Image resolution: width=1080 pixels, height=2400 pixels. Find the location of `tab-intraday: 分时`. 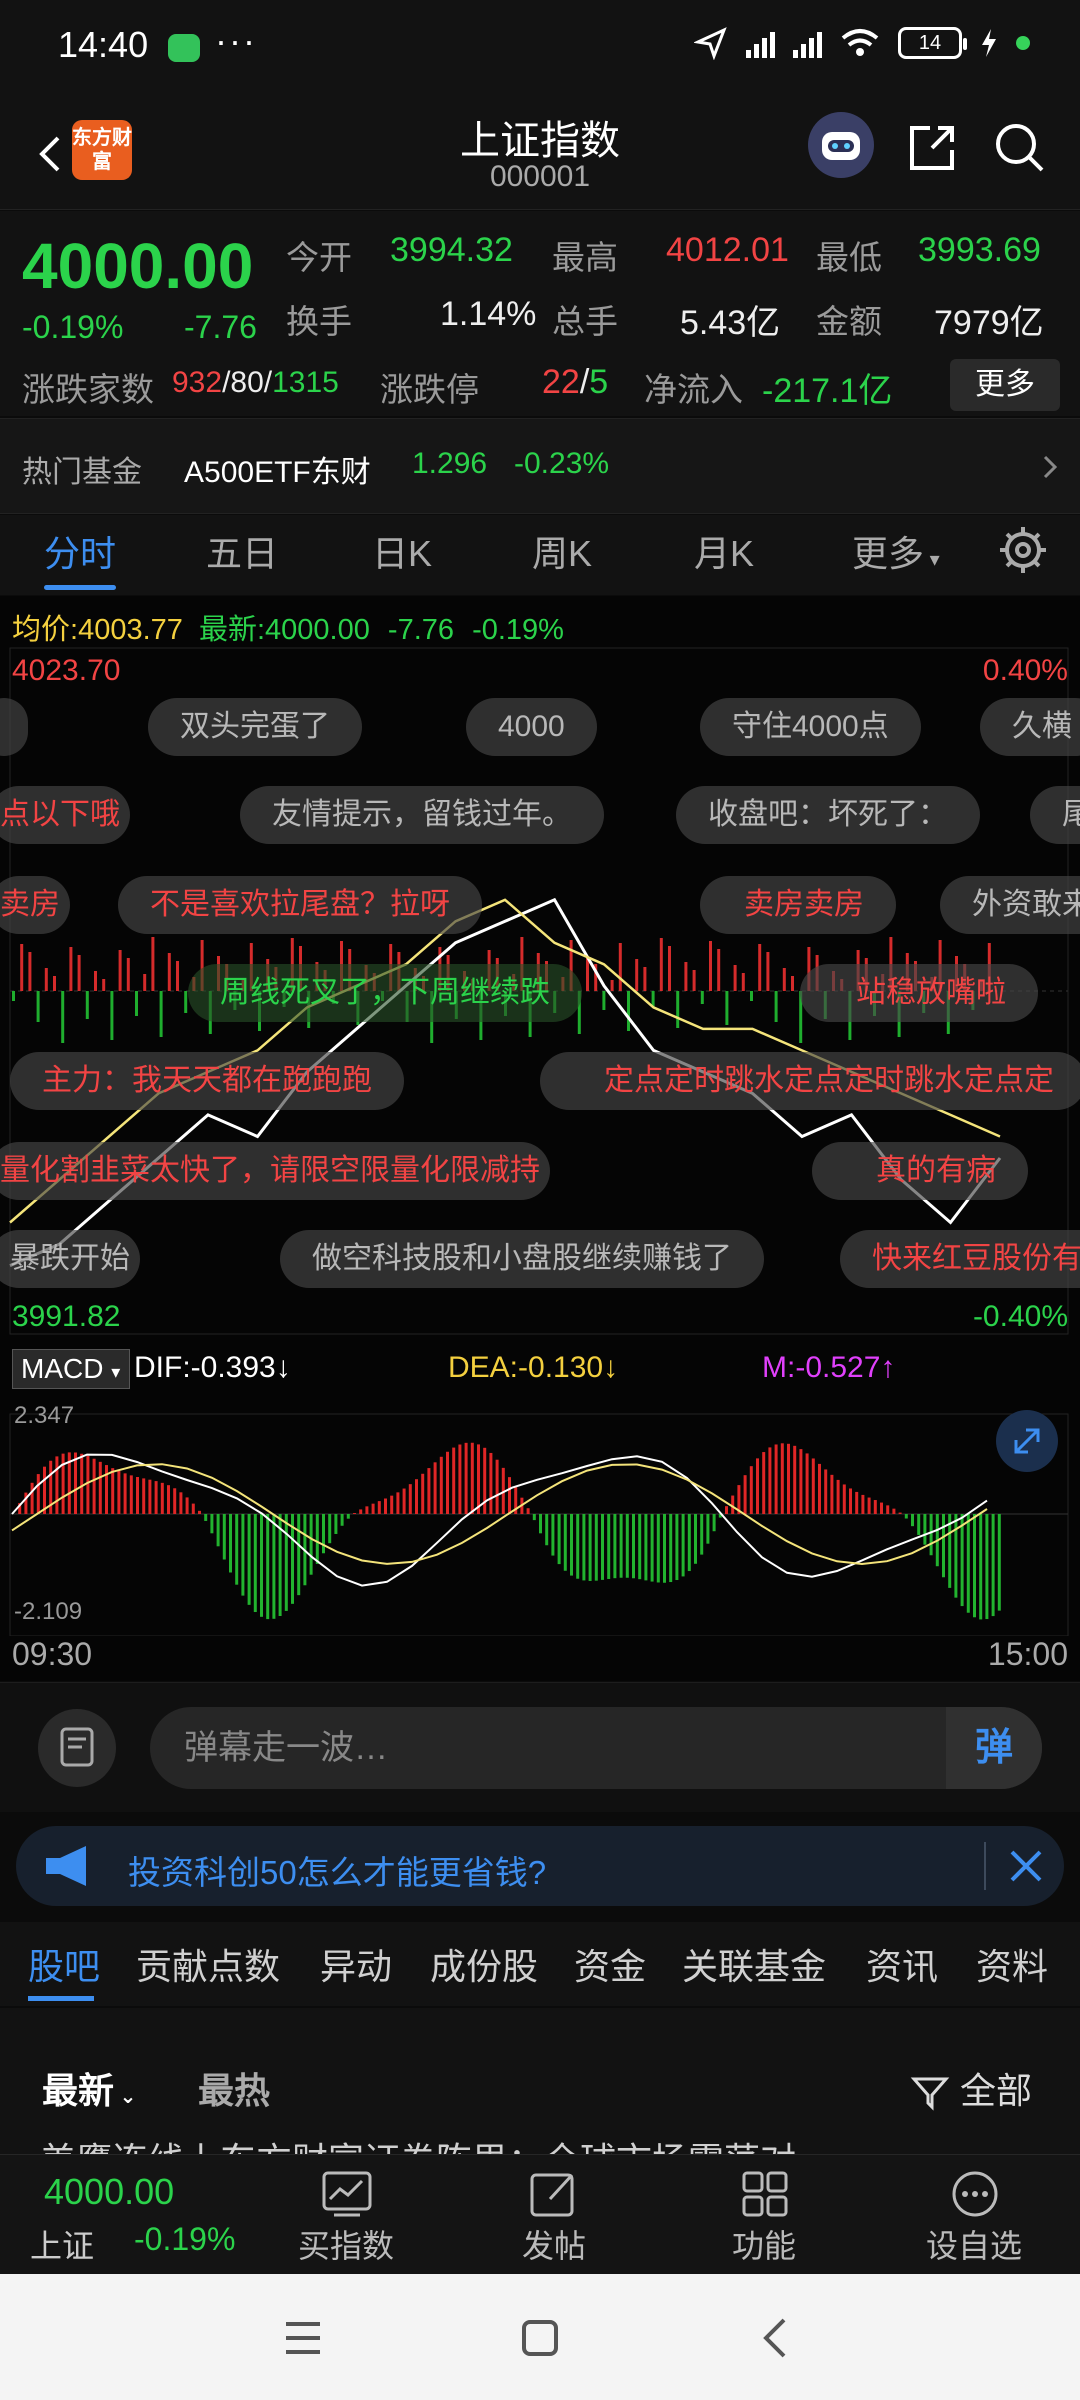

tab-intraday: 分时 is located at coordinates (80, 551).